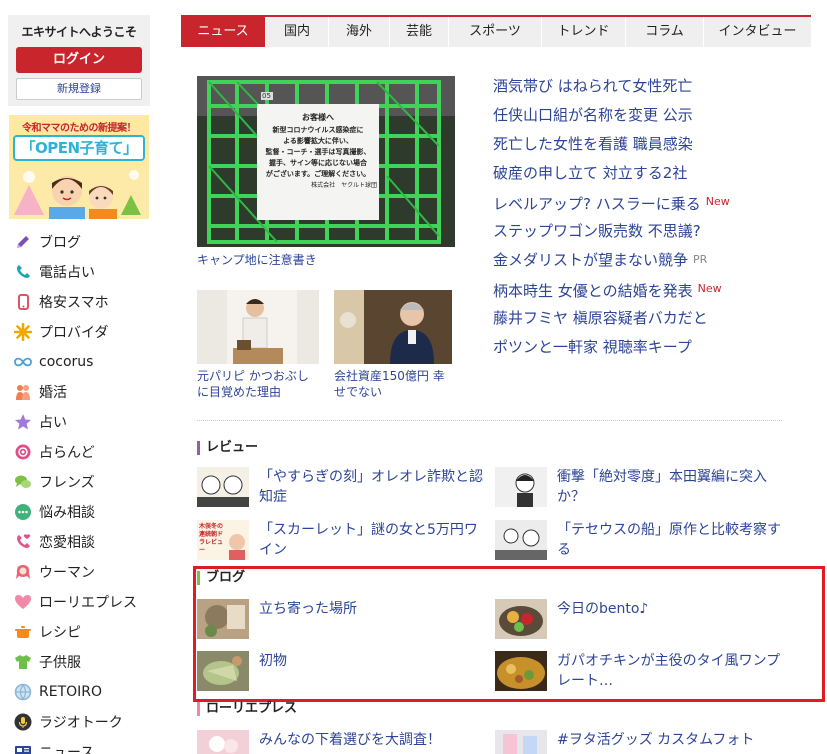  Describe the element at coordinates (593, 291) in the screenshot. I see `headline-text: 柄本時生 女優との結婚を発表` at that location.